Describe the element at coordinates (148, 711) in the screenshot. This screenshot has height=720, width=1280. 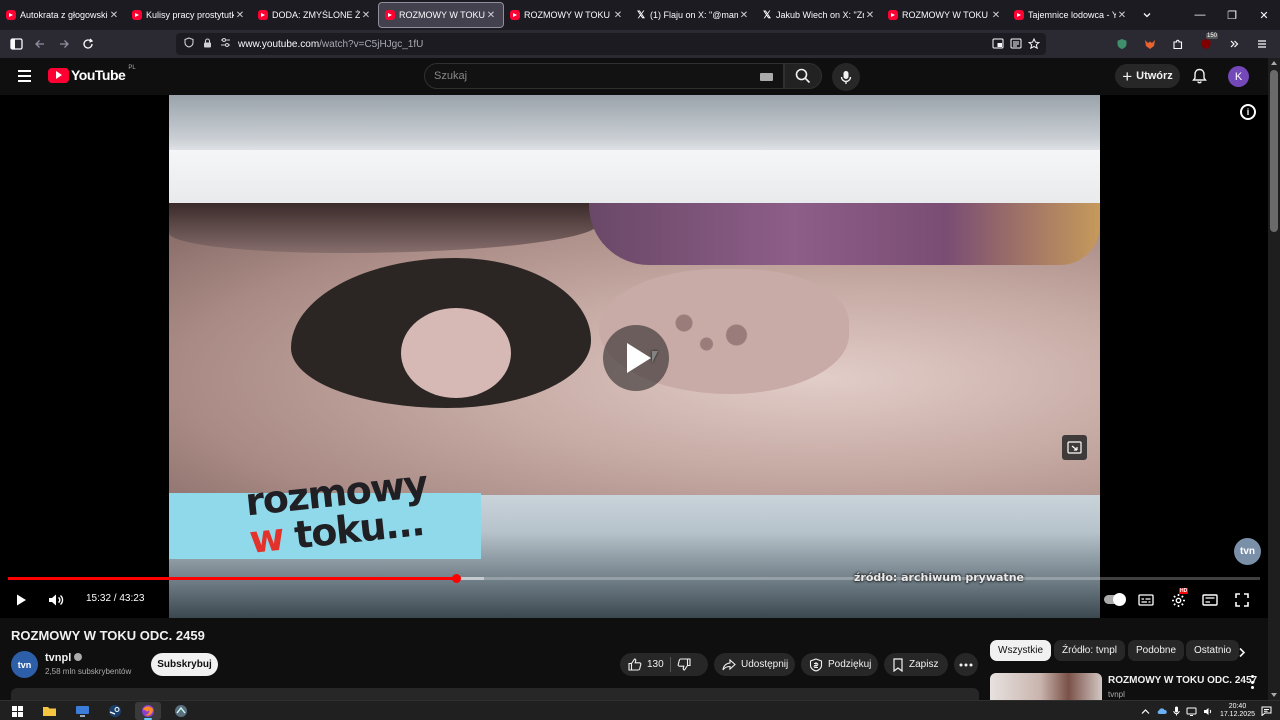
I see `taskbar-firefox` at that location.